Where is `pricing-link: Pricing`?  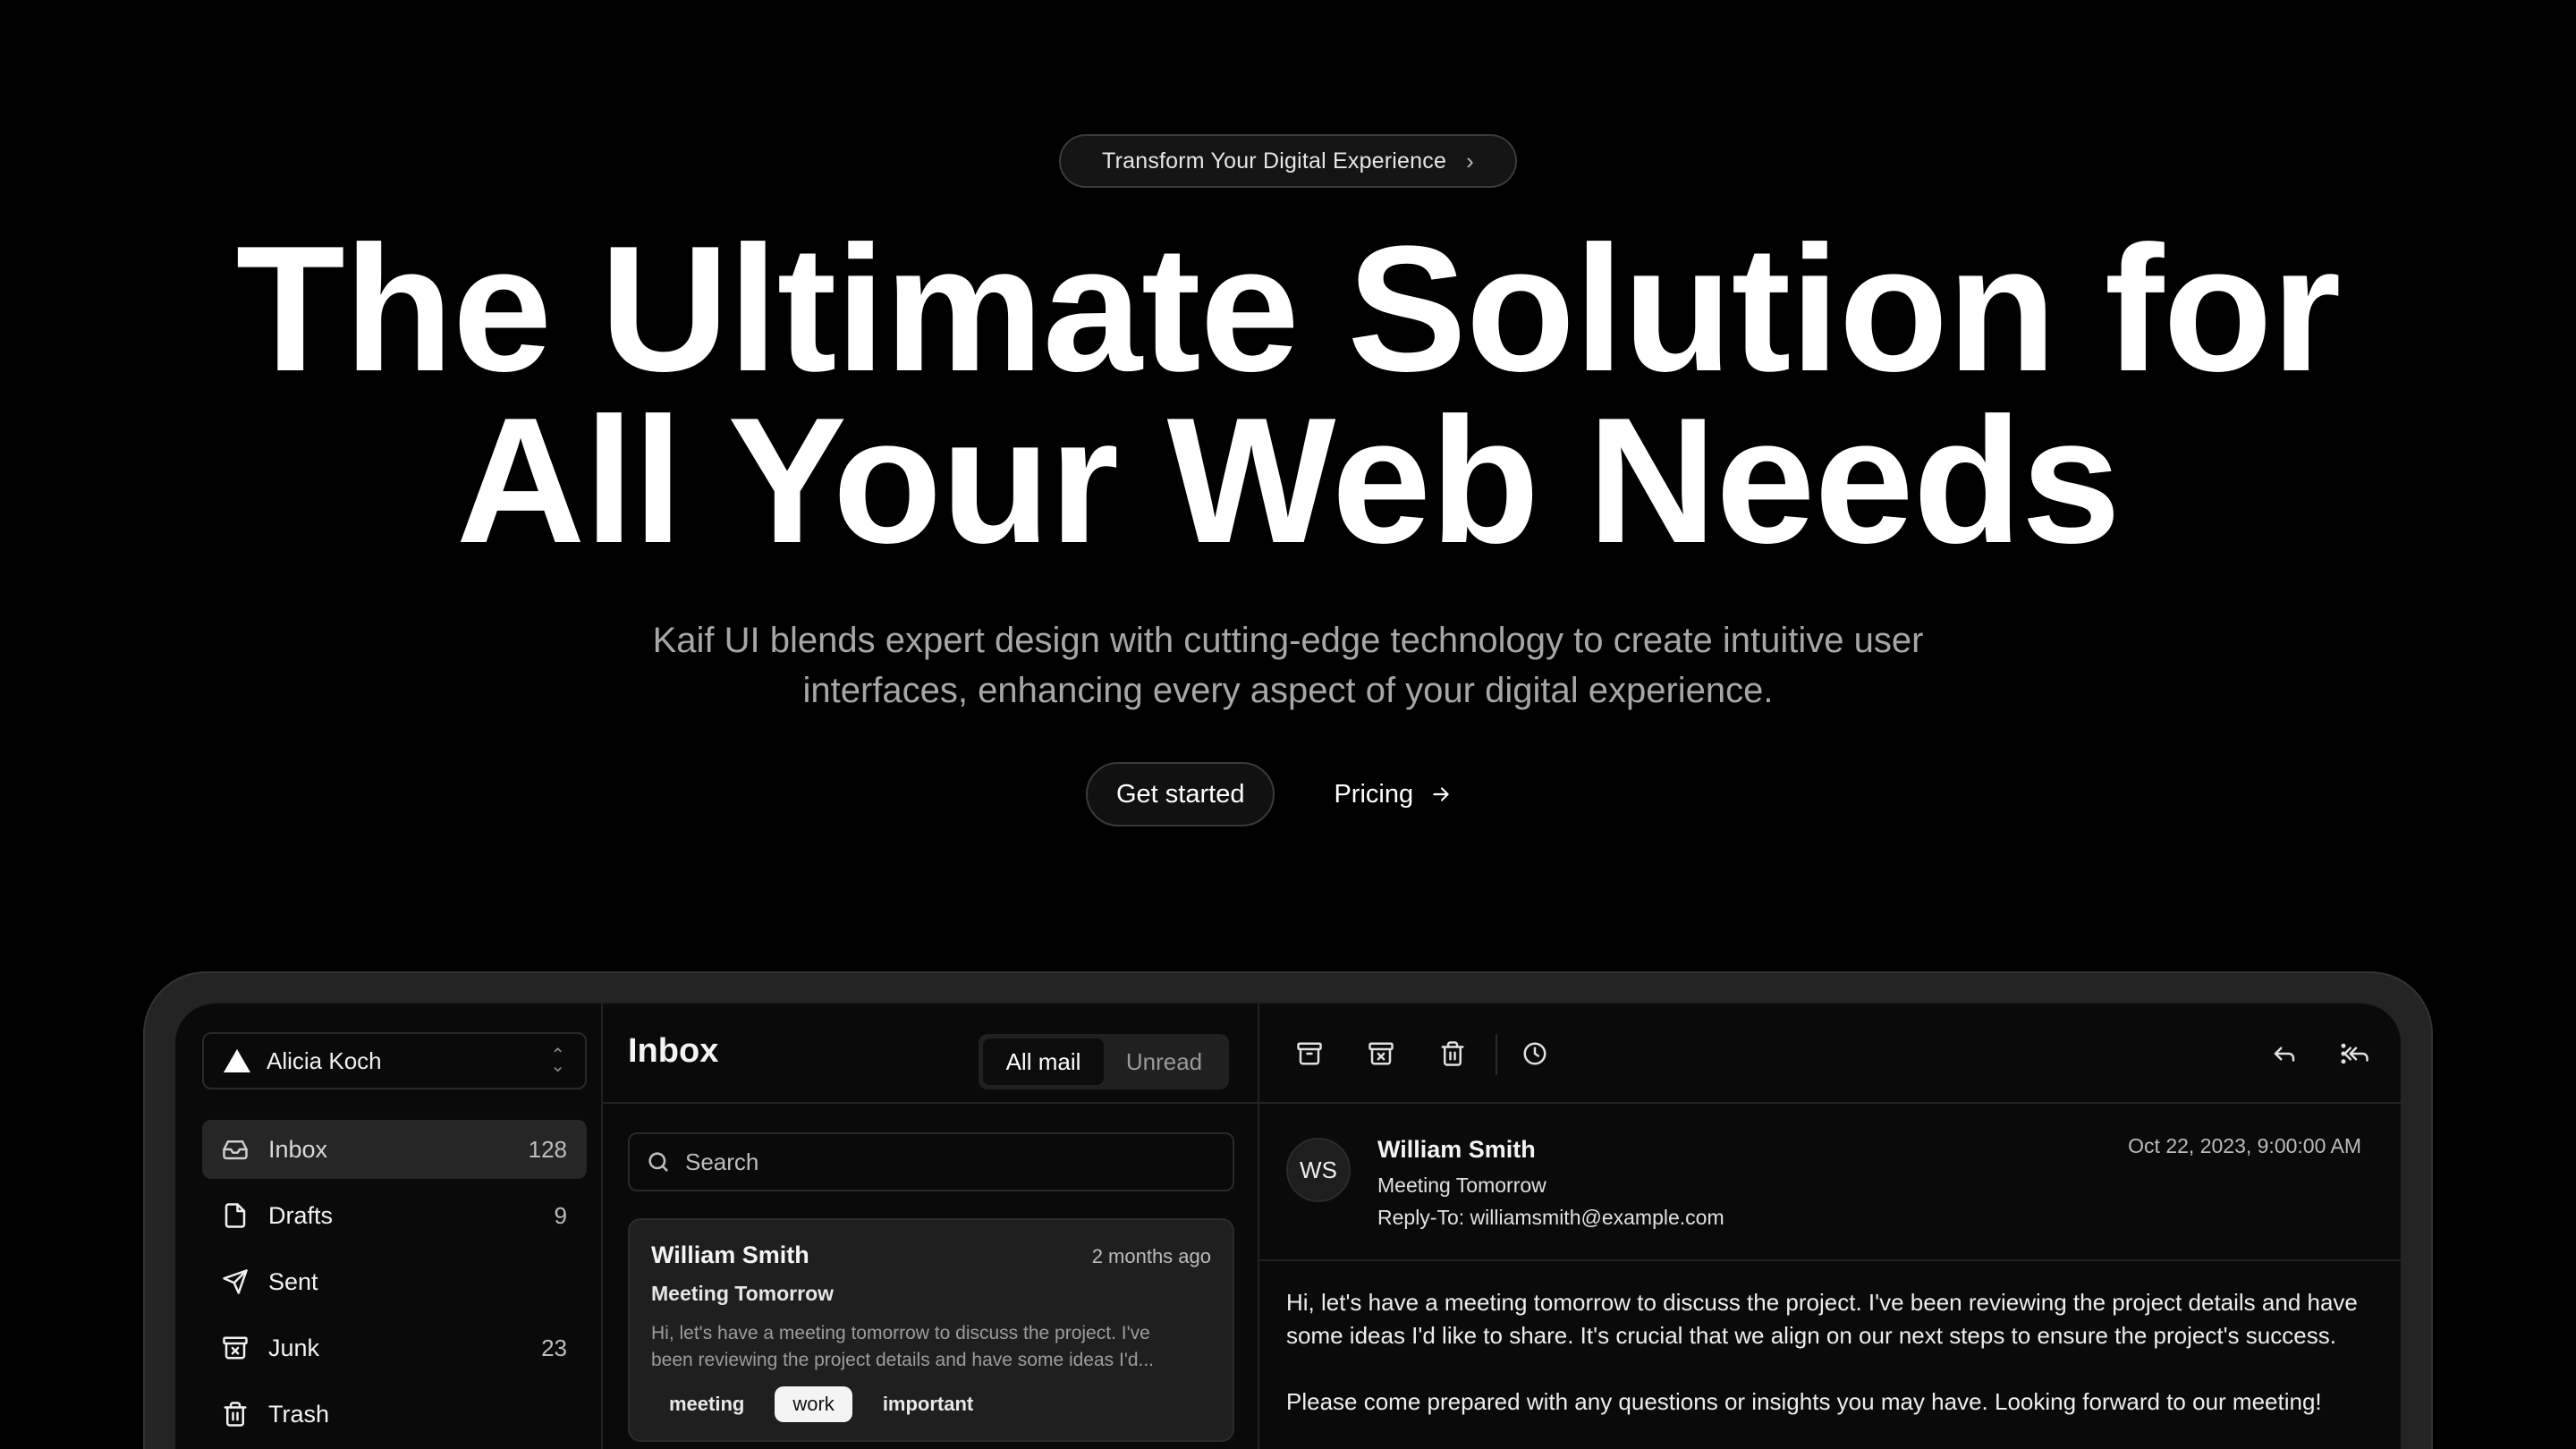
pricing-link: Pricing is located at coordinates (1393, 794).